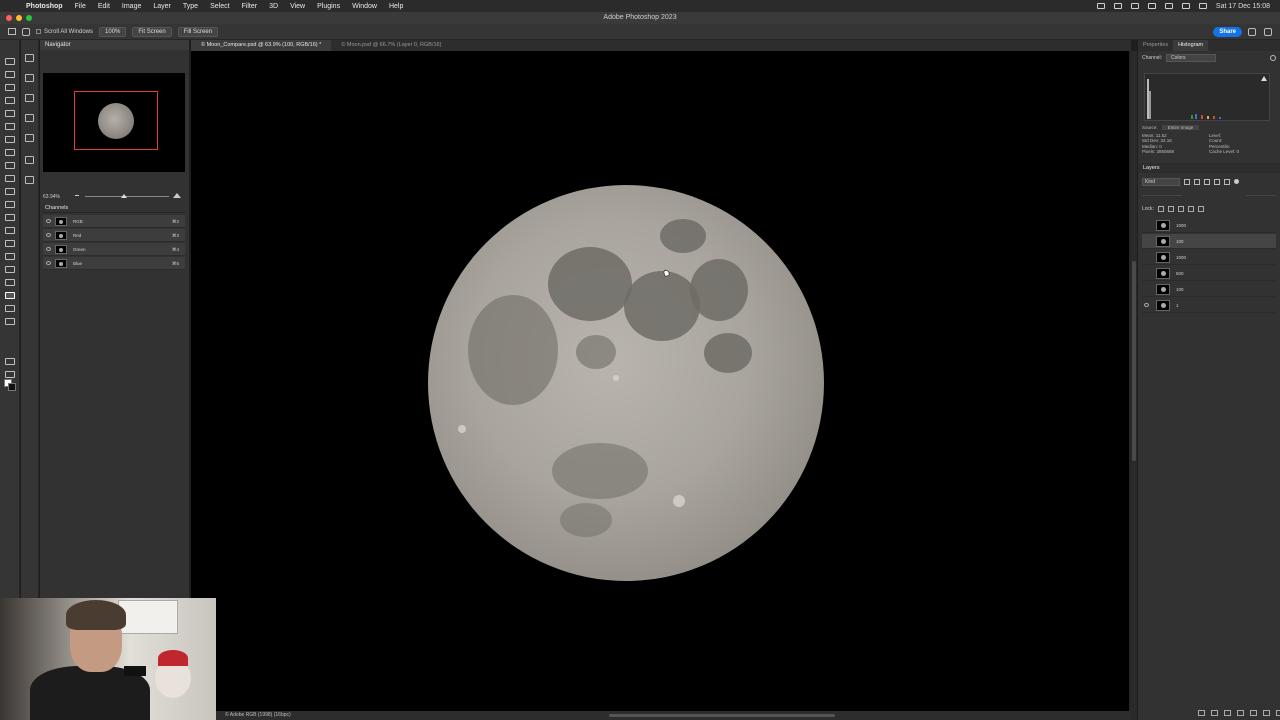  What do you see at coordinates (29, 160) in the screenshot?
I see `libraries-icon` at bounding box center [29, 160].